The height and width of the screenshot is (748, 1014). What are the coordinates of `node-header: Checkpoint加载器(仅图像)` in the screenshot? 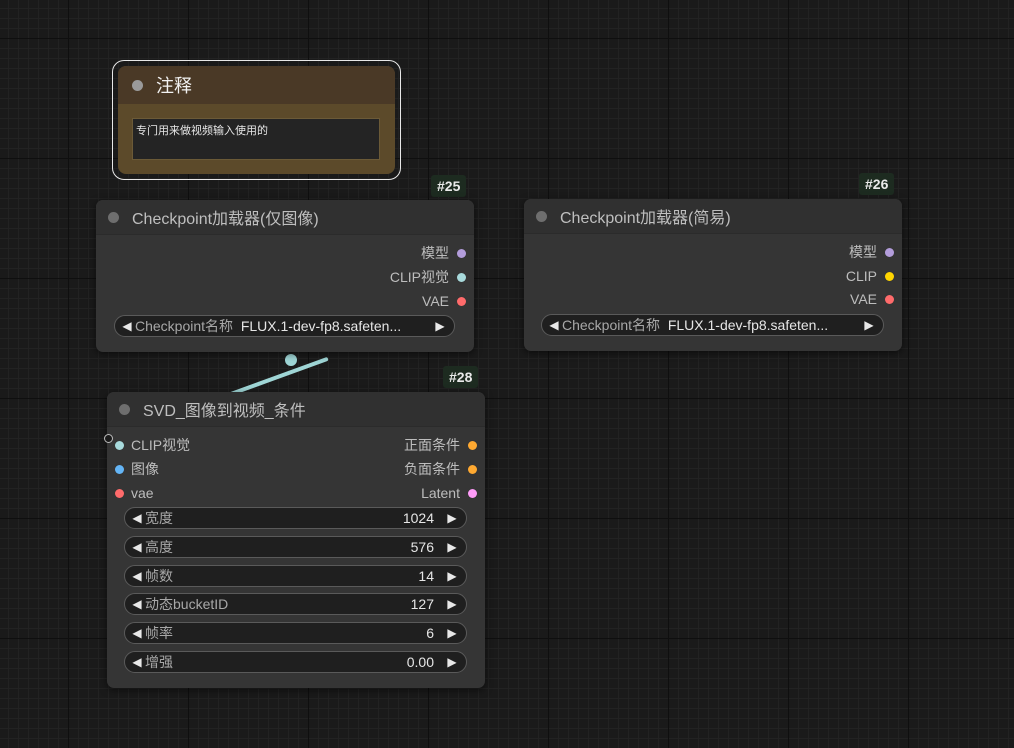 It's located at (285, 217).